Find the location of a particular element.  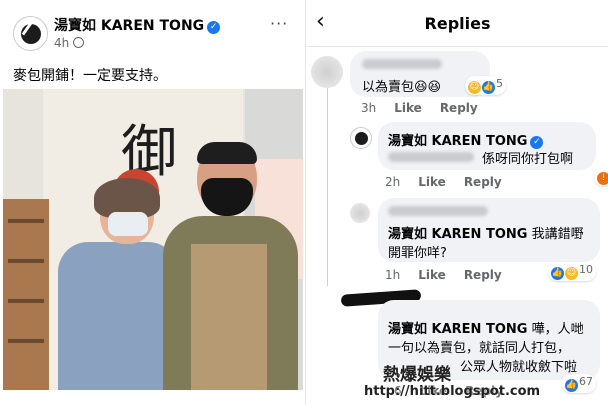

reaction-count: ! is located at coordinates (601, 176).